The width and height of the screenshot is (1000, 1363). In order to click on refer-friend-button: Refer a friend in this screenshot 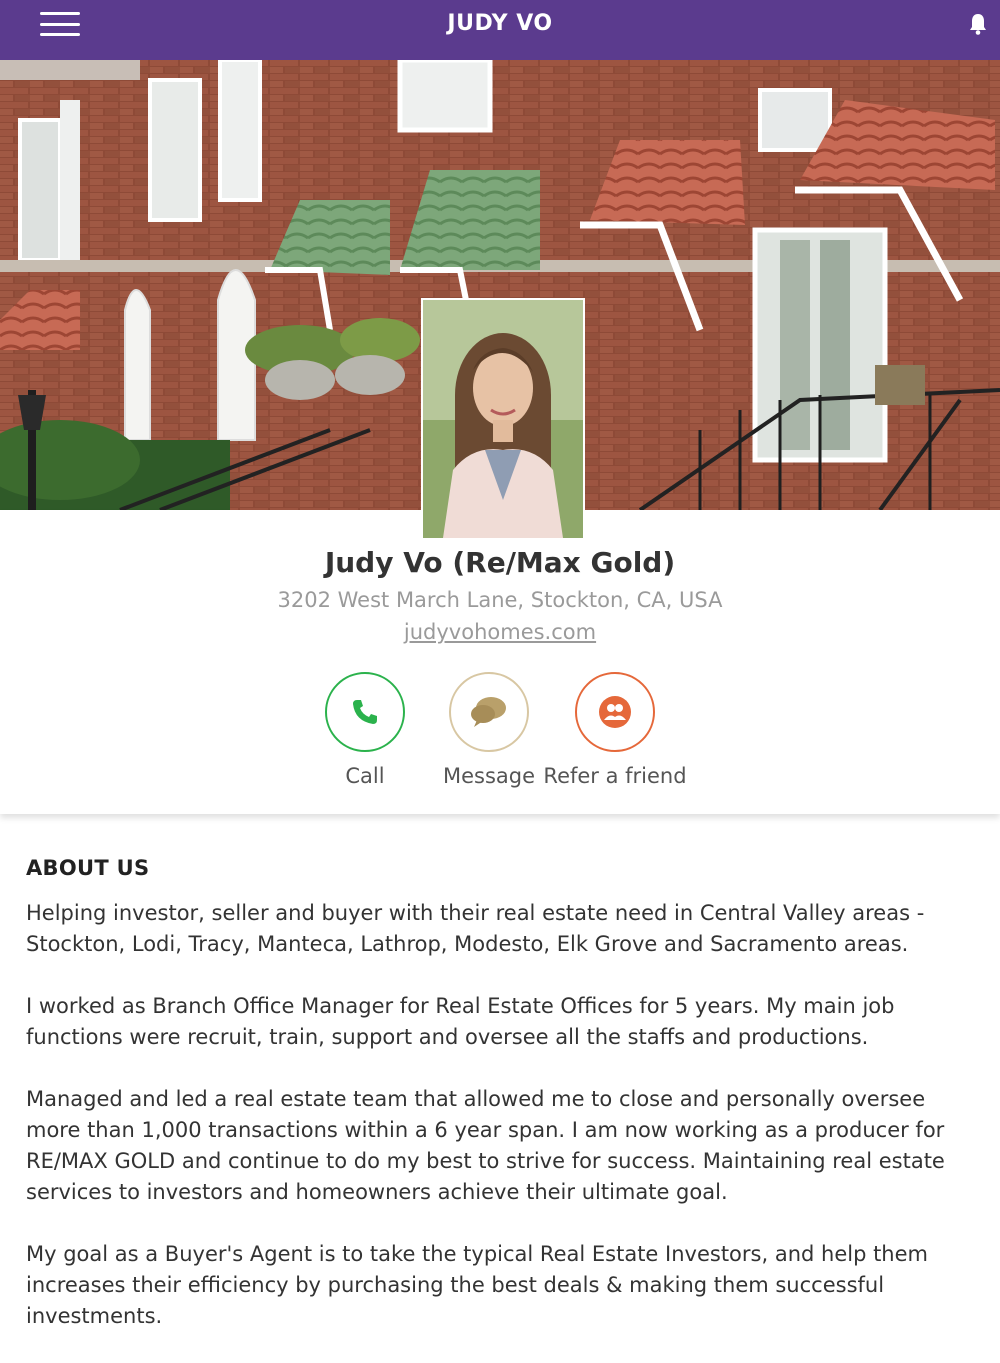, I will do `click(615, 730)`.